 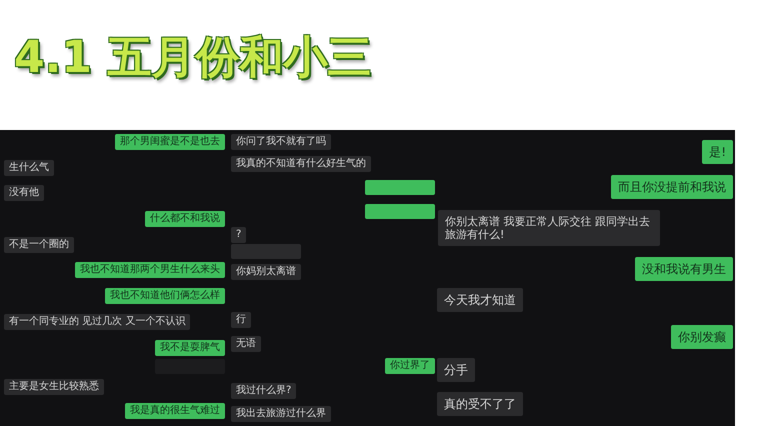 I want to click on message-bubble: 有一个同专业的 见过几次 又一个不认识, so click(x=97, y=322).